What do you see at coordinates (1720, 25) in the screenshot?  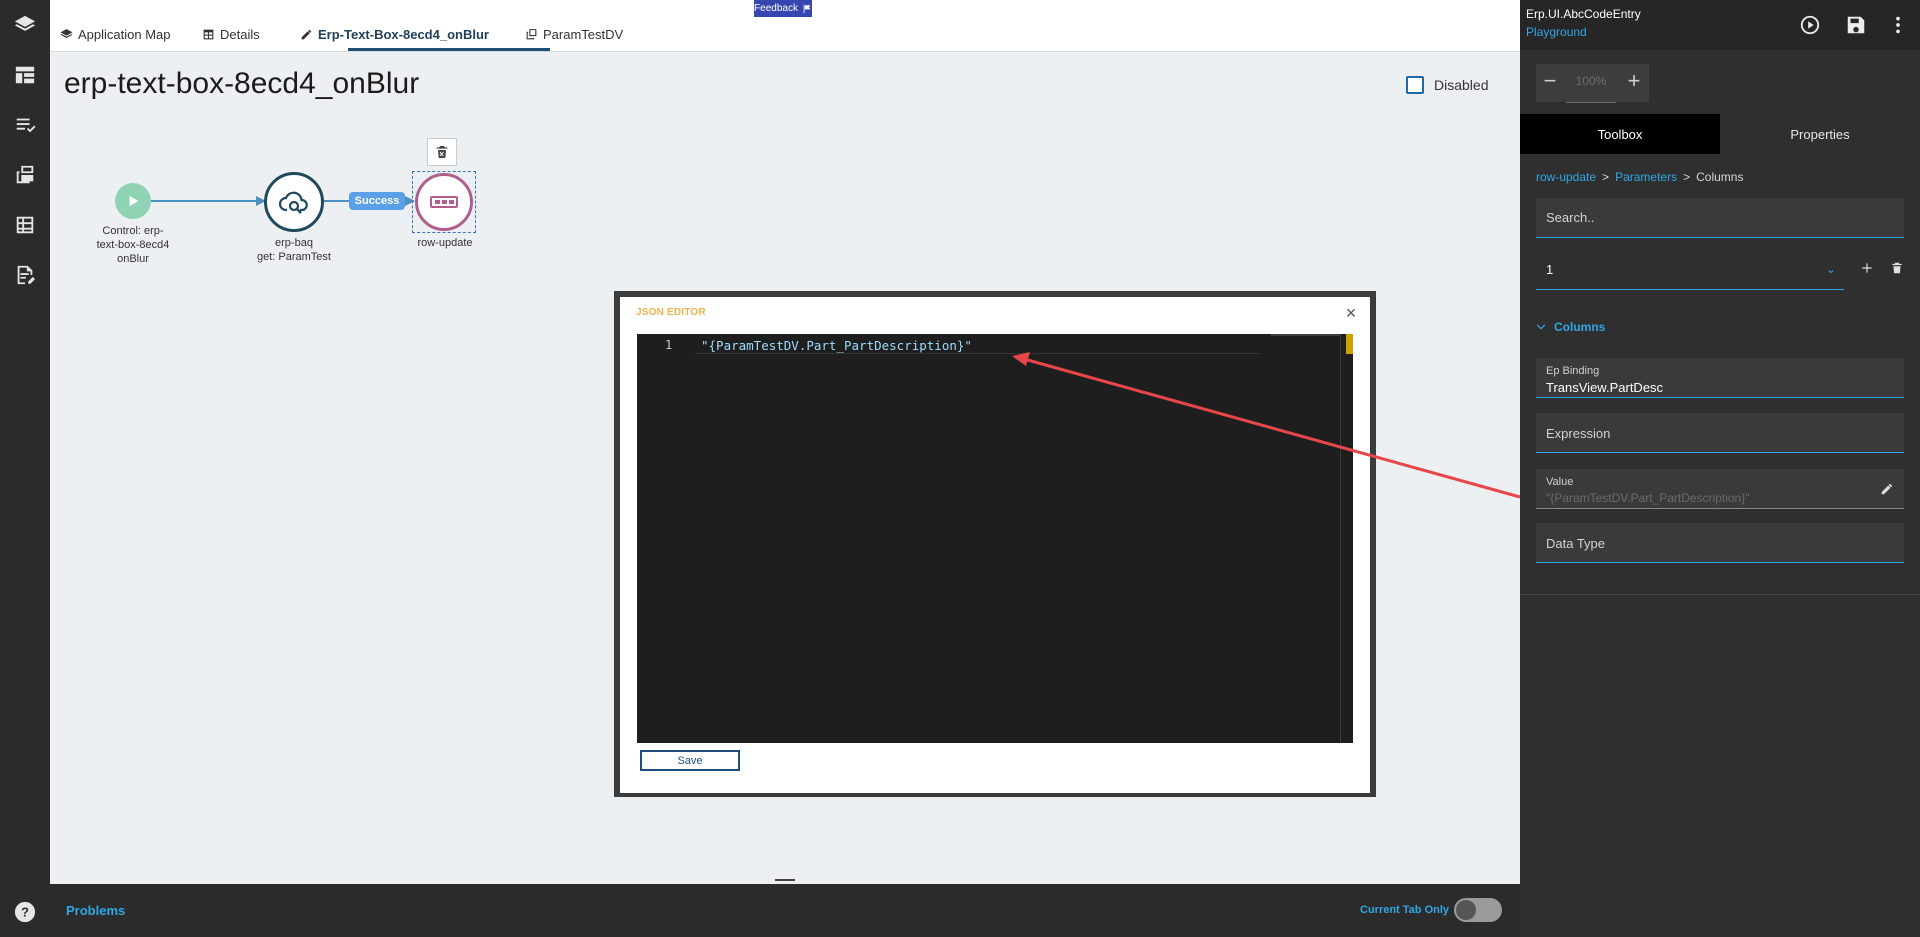 I see `panel-header: Erp.UI.AbcCodeEntry Playground` at bounding box center [1720, 25].